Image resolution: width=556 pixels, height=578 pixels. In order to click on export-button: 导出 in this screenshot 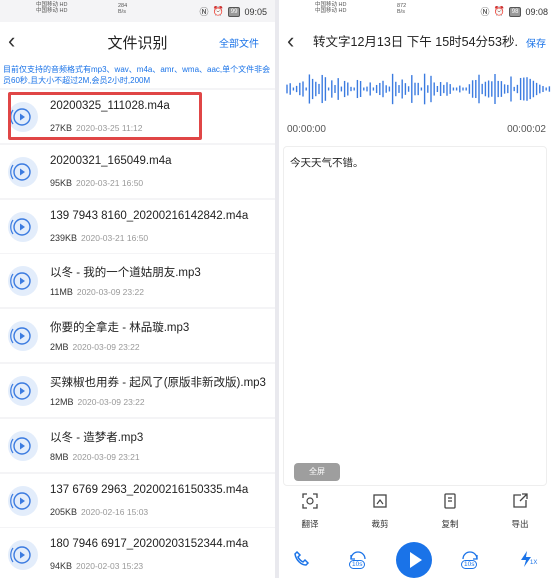, I will do `click(520, 511)`.